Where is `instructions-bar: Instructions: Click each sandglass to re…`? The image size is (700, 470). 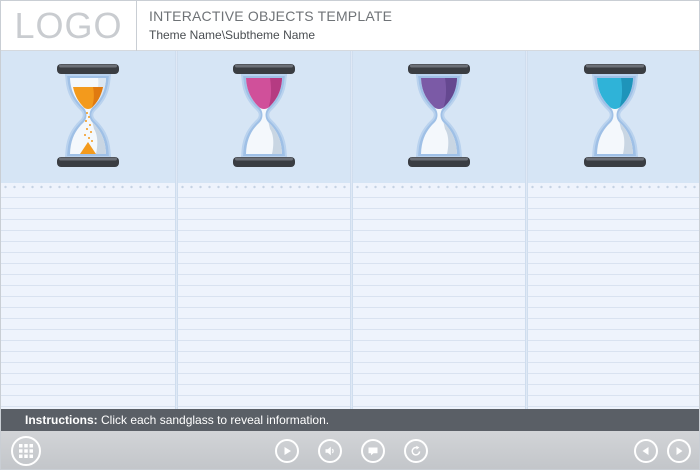 instructions-bar: Instructions: Click each sandglass to re… is located at coordinates (350, 420).